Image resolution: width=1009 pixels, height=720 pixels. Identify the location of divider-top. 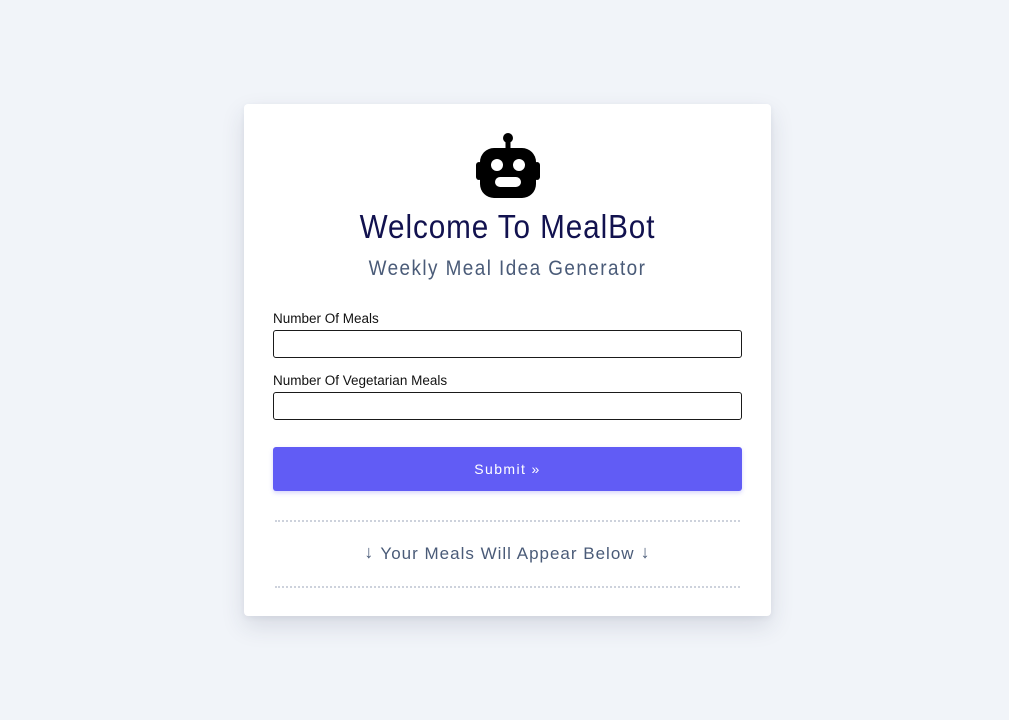
(507, 521).